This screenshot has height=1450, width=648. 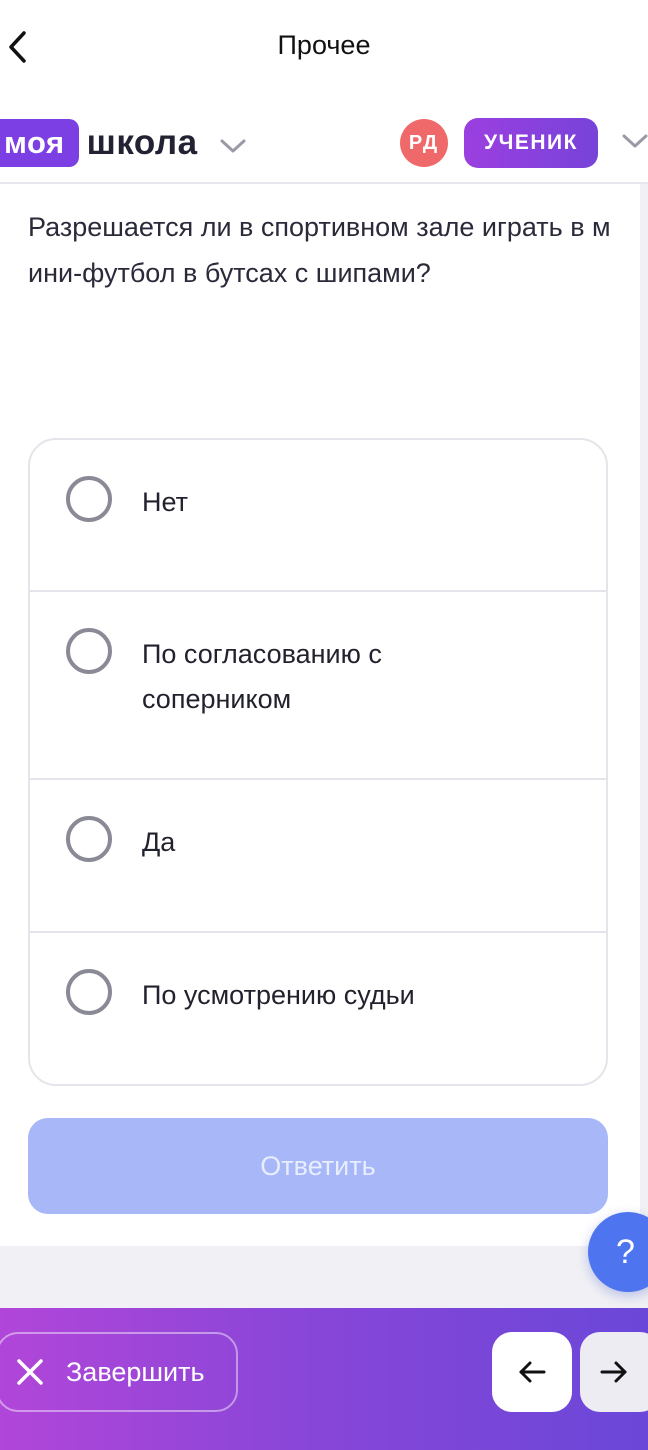 What do you see at coordinates (262, 676) in the screenshot?
I see `answer-option-label: По согласованию с соперником` at bounding box center [262, 676].